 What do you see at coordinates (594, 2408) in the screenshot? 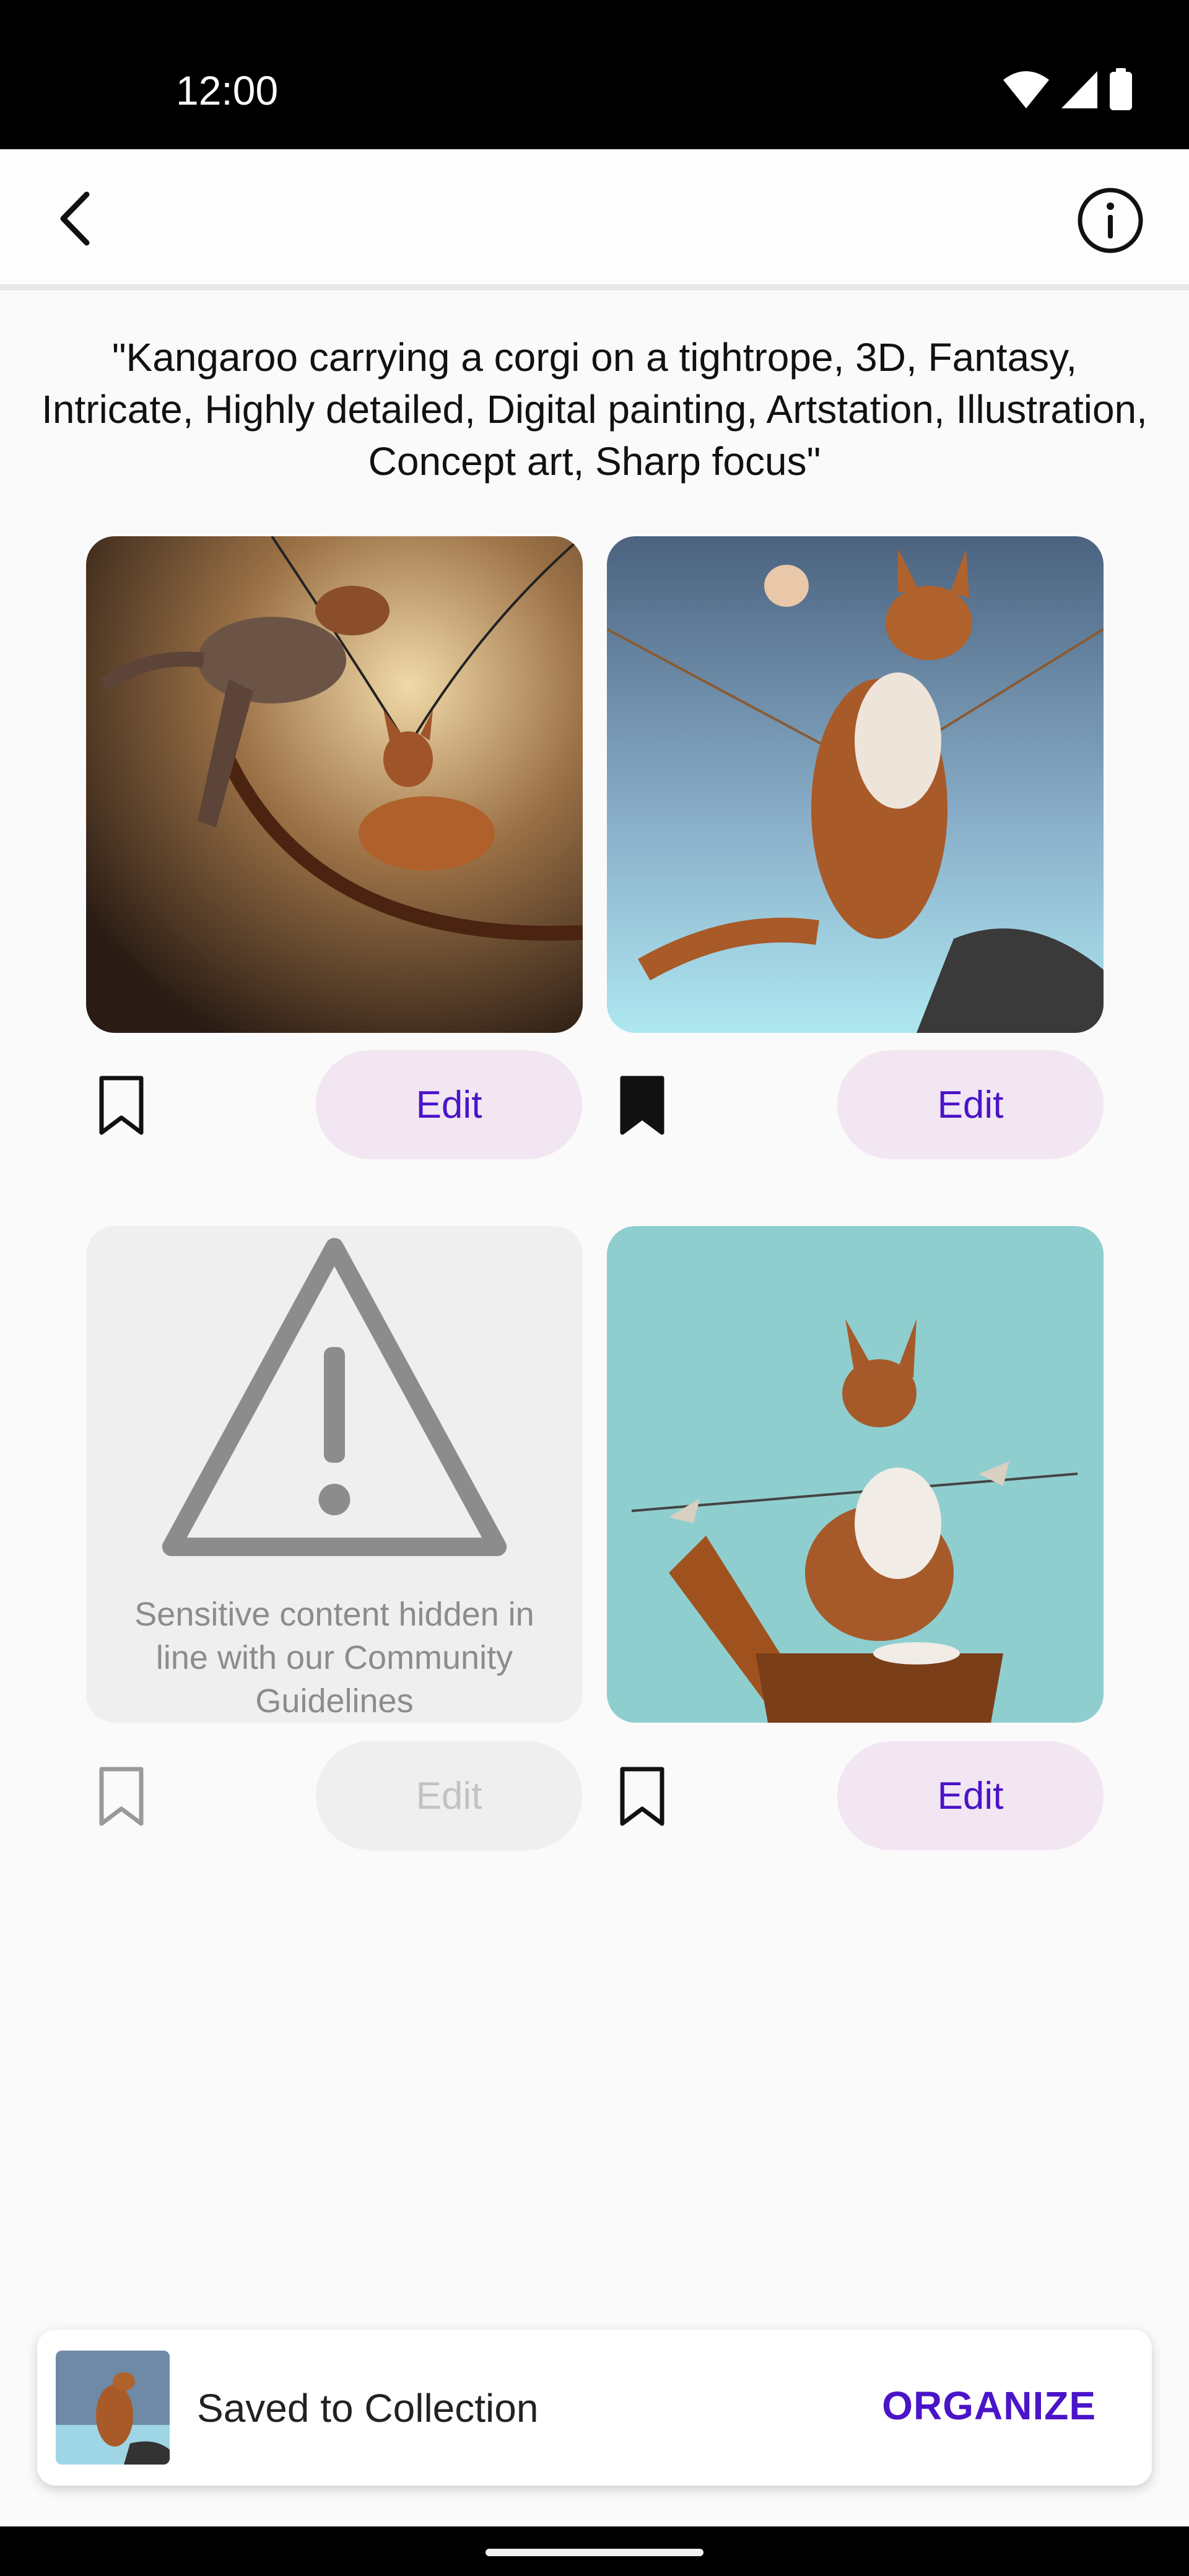
I see `saved-snackbar: Saved to Collection ORGANIZE` at bounding box center [594, 2408].